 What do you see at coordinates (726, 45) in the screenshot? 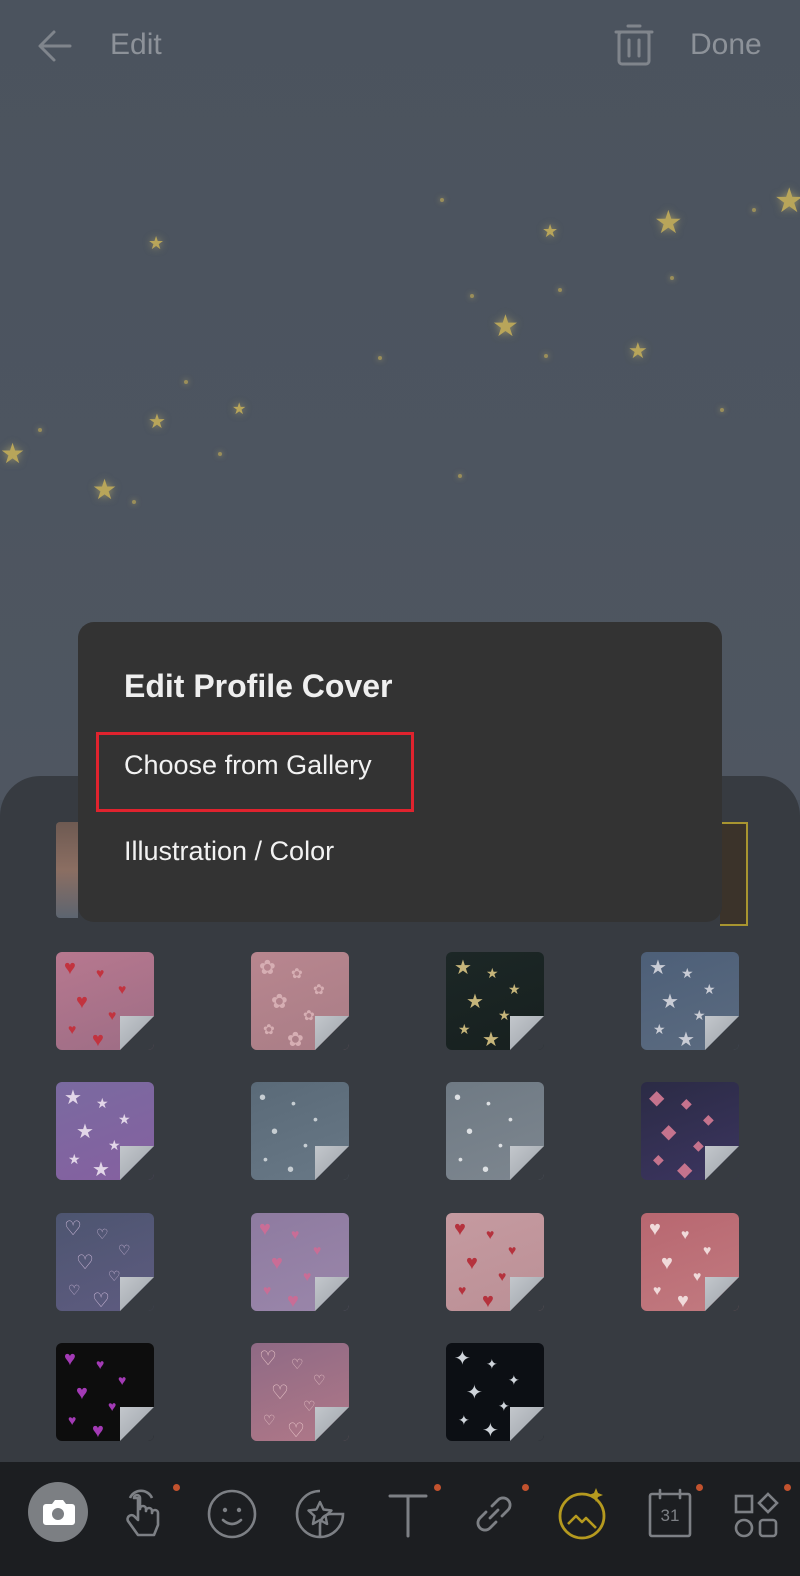
I see `done-button: Done` at bounding box center [726, 45].